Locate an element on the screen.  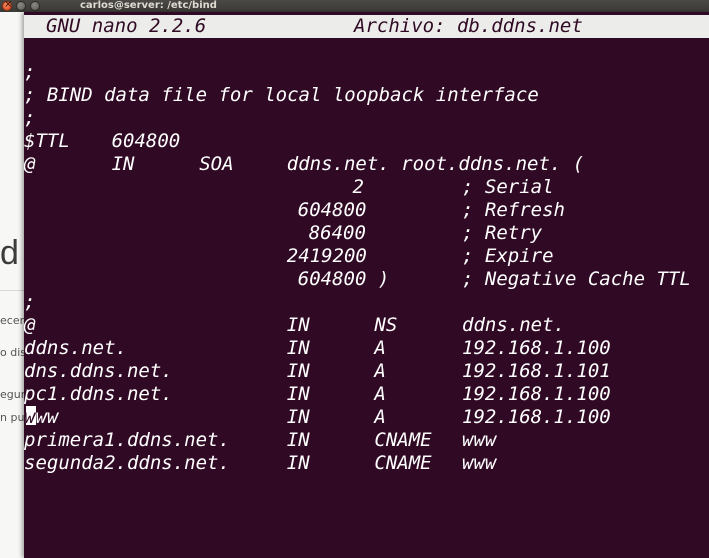
window-title-bar: carlos@server: /etc/bind is located at coordinates (354, 6).